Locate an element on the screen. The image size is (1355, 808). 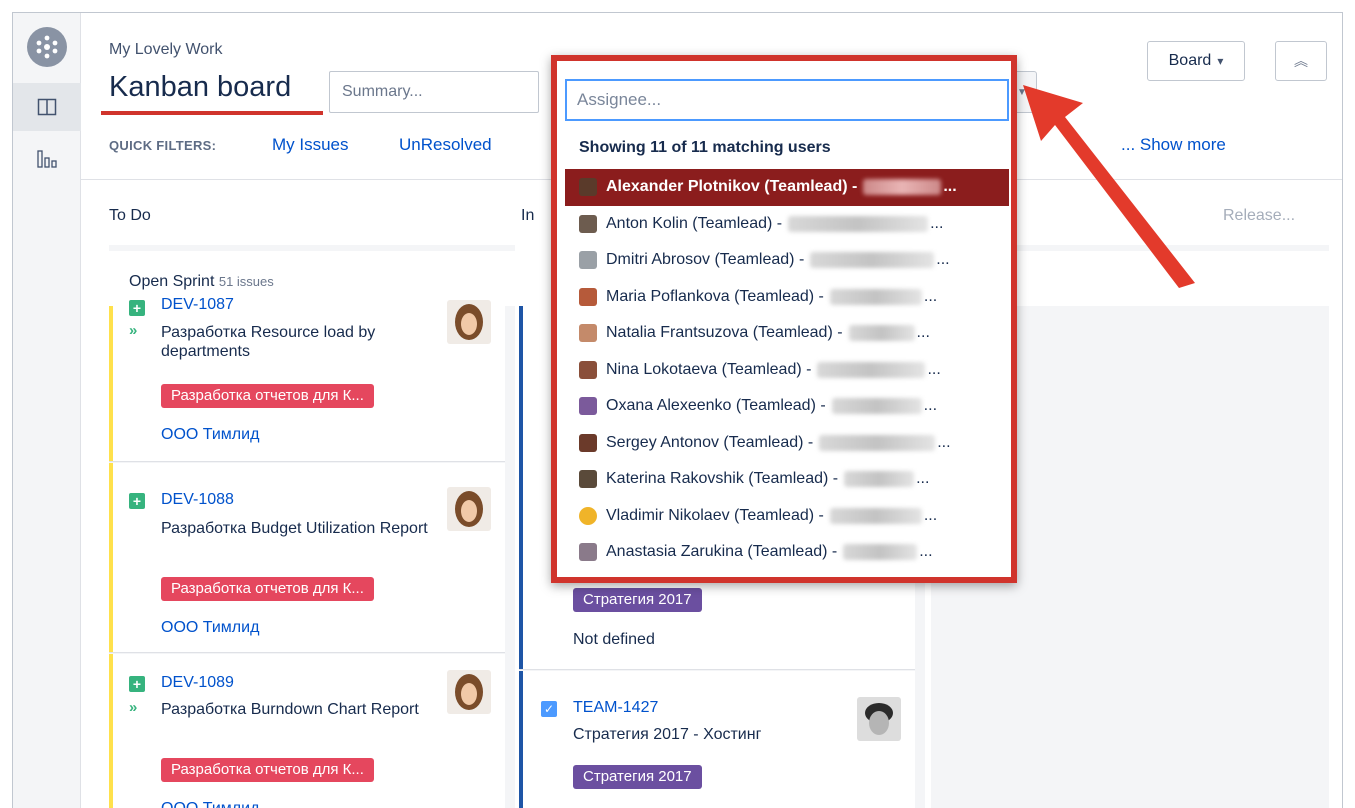
story-type-icon: + is located at coordinates (137, 501).